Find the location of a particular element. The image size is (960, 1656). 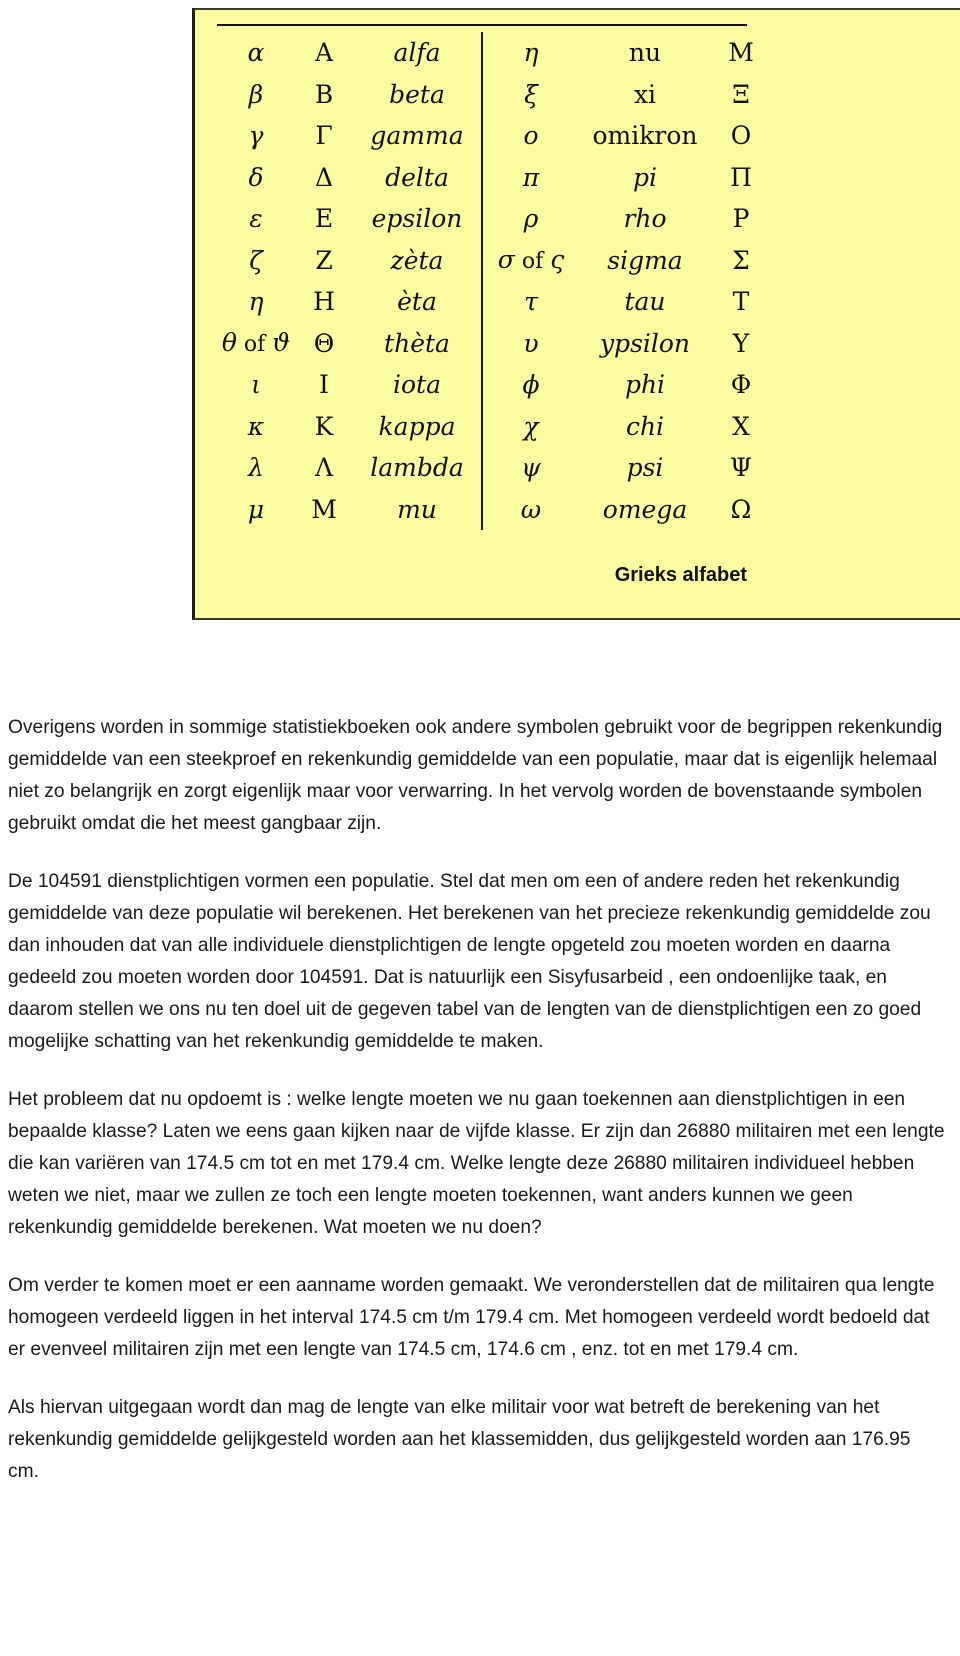

greek-letter-row: β Bbeta ξ xi Ξ is located at coordinates (494, 94).